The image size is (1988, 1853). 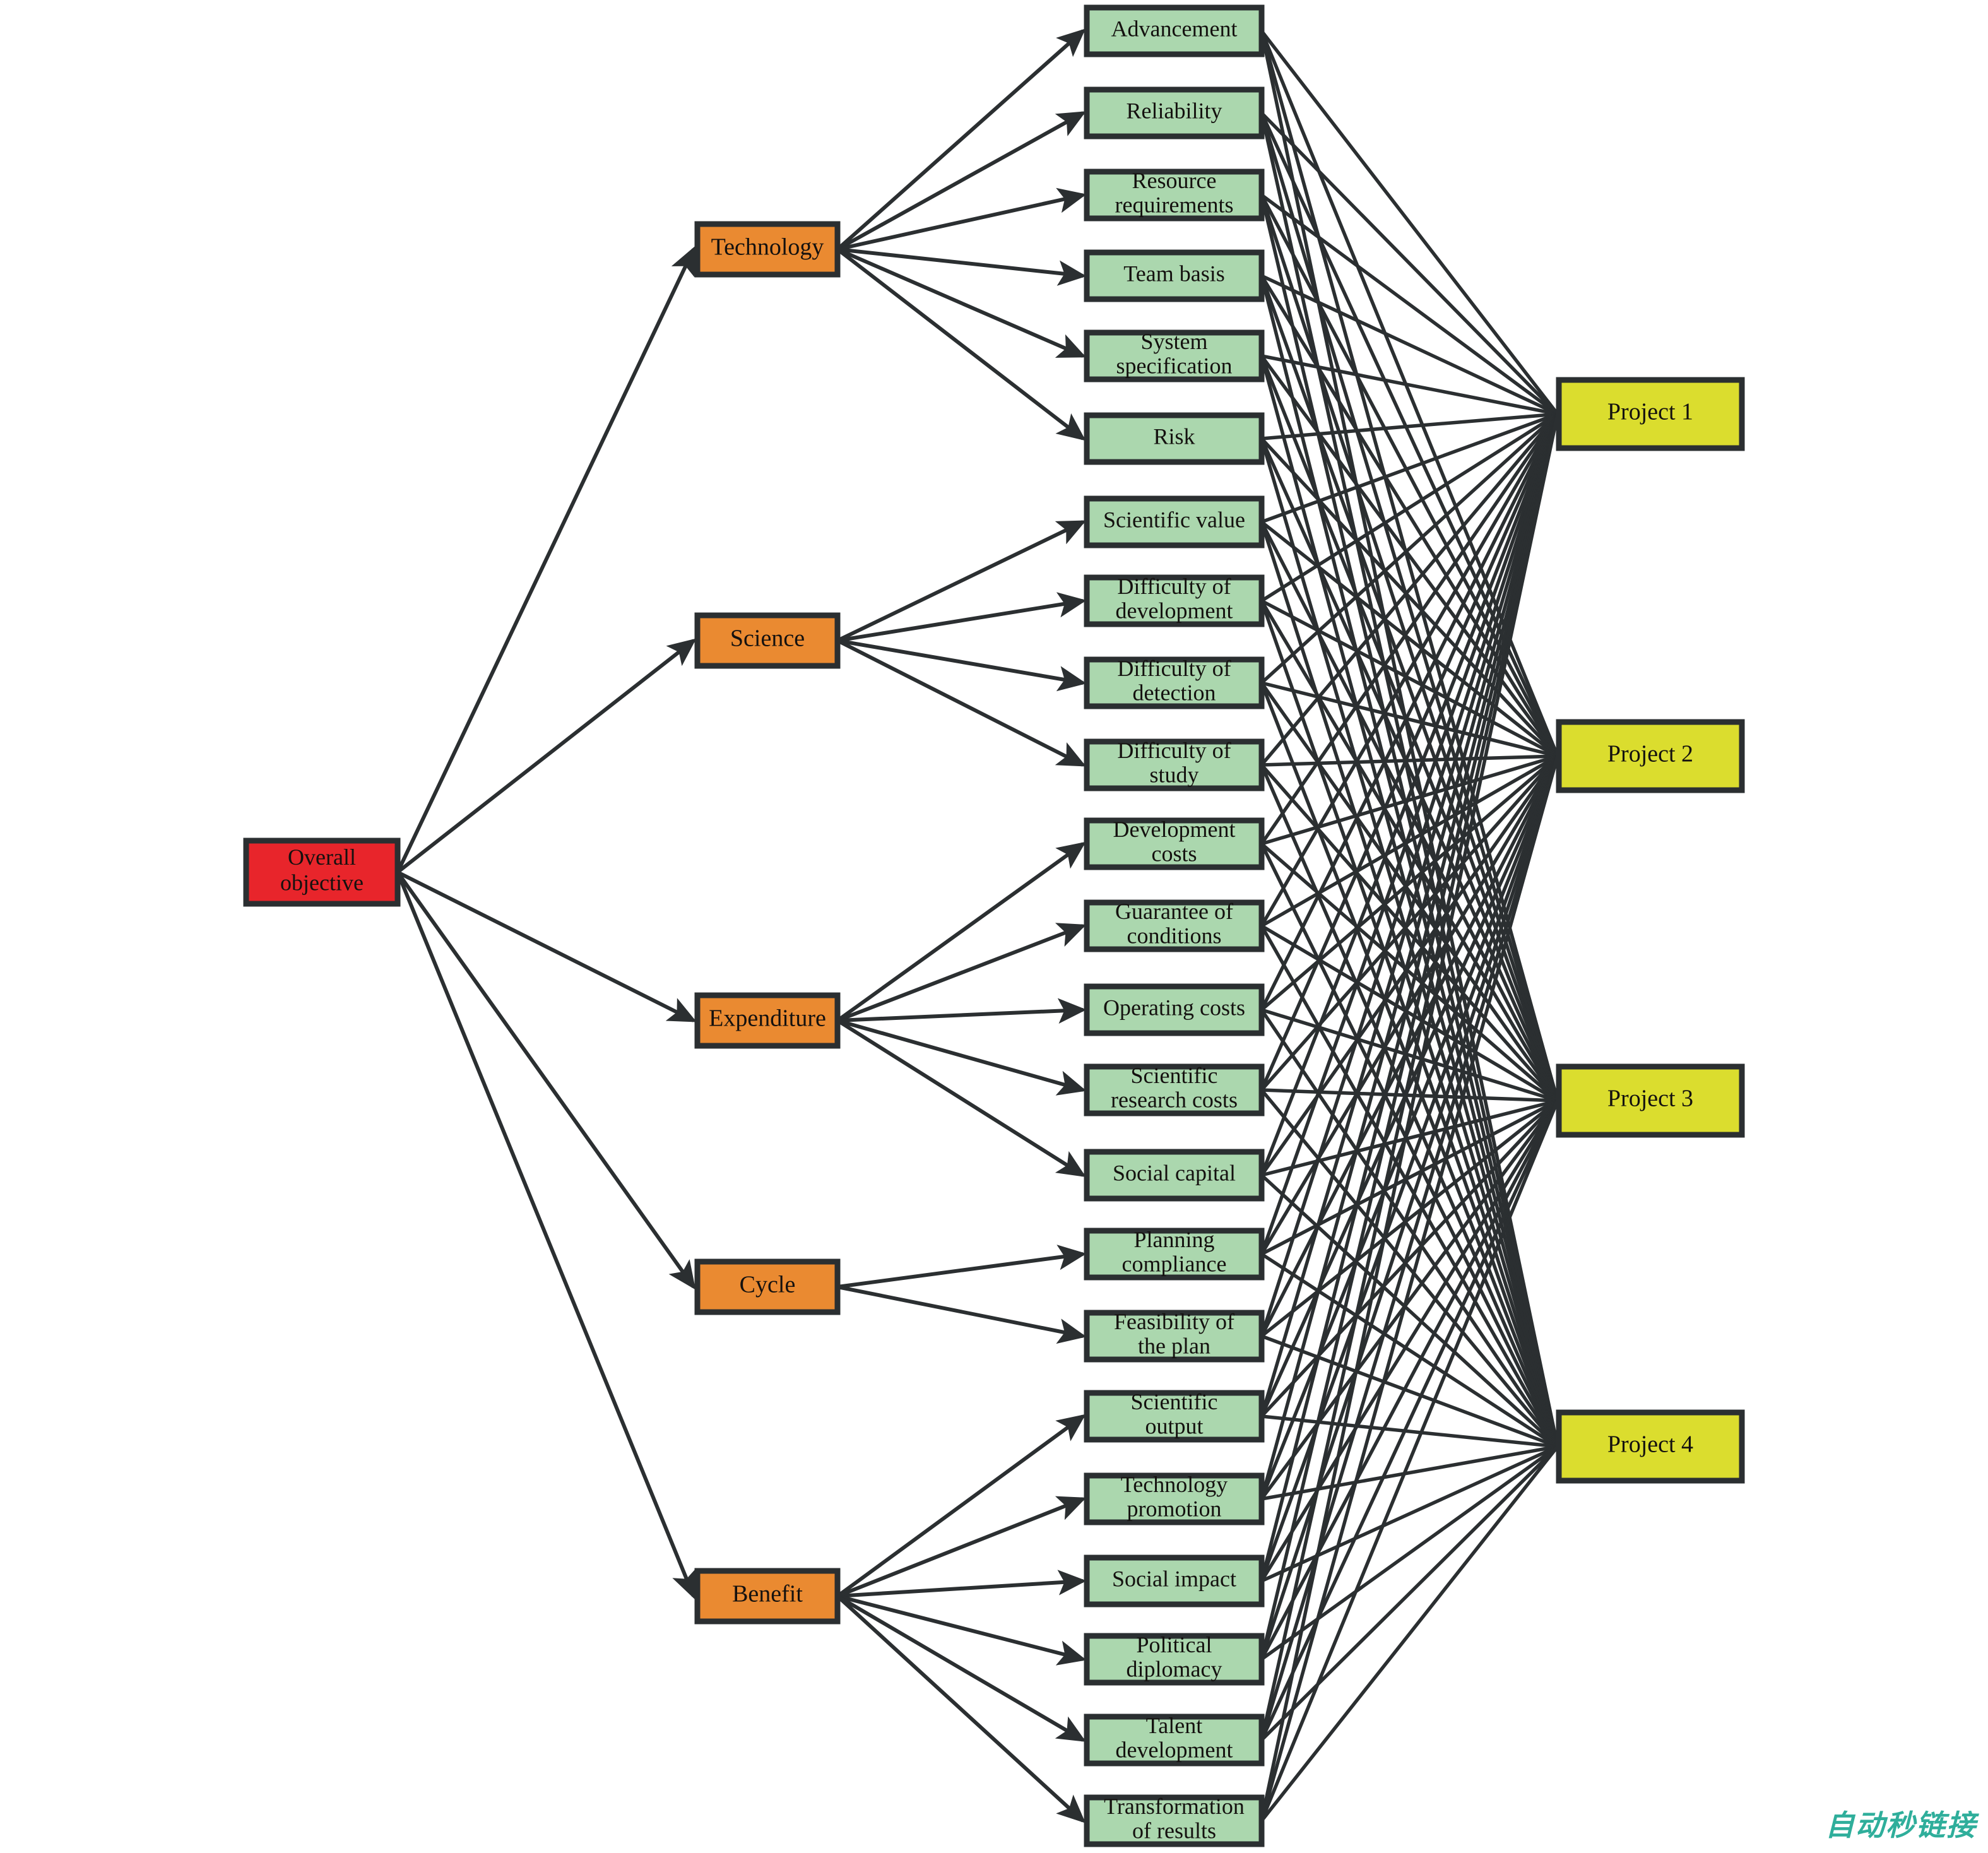 I want to click on edge-c1-to-s1, so click(x=961, y=139).